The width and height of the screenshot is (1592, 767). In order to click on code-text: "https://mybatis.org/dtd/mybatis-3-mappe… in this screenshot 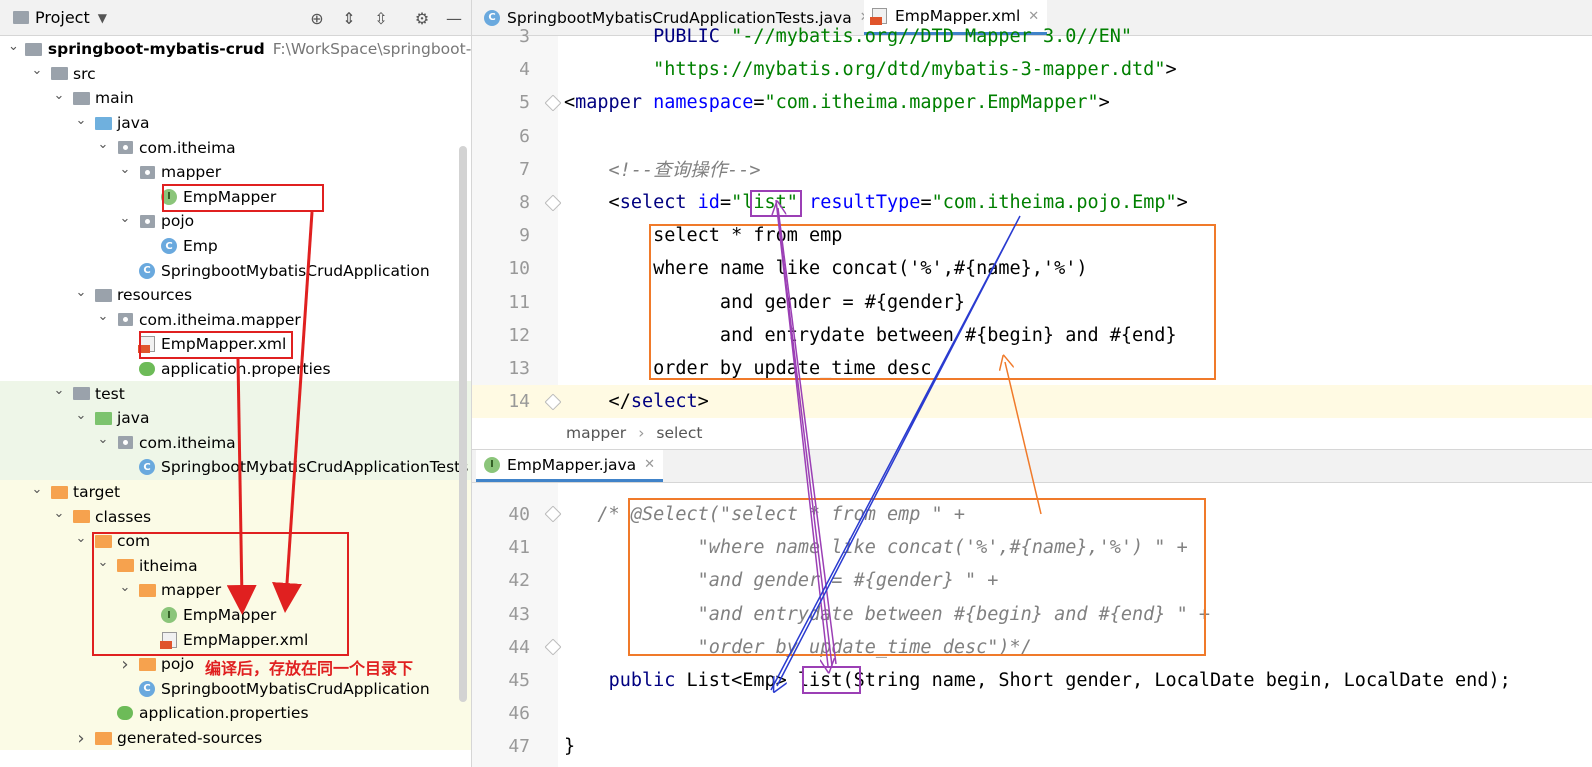, I will do `click(915, 70)`.